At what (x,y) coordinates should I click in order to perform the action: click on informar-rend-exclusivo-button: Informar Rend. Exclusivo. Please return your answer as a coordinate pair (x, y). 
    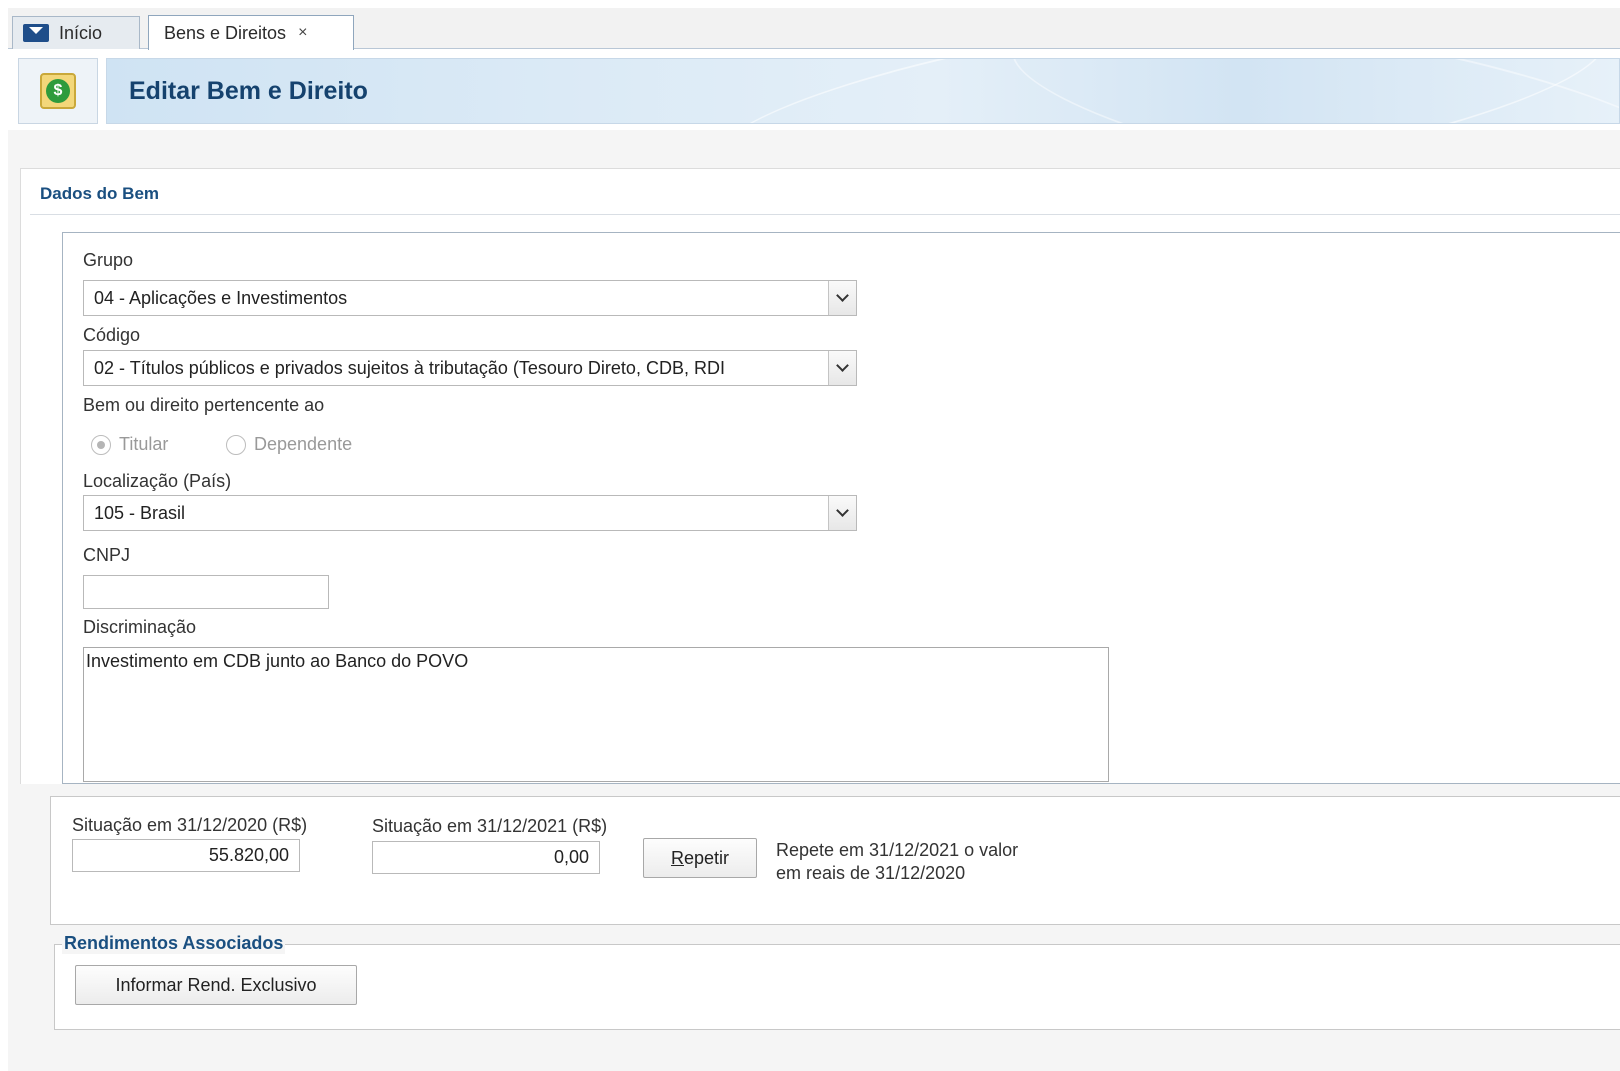
    Looking at the image, I should click on (216, 985).